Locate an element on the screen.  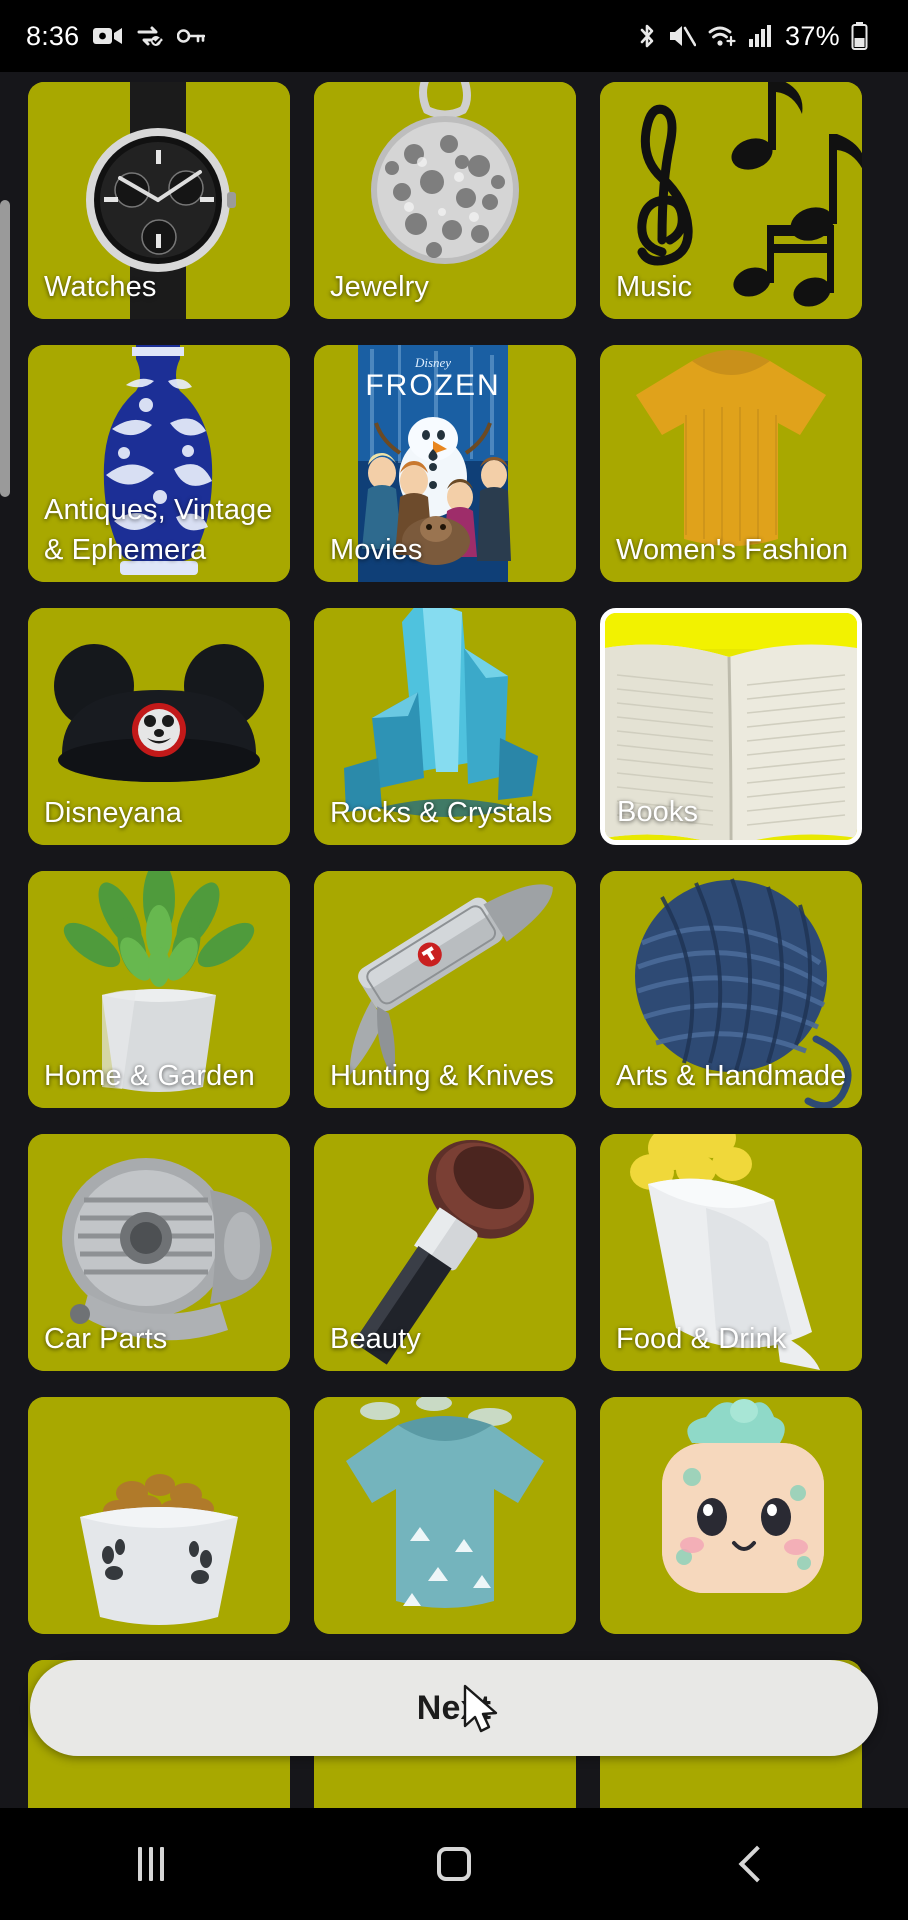
category-tile-home-garden: Home & Garden is located at coordinates (159, 989).